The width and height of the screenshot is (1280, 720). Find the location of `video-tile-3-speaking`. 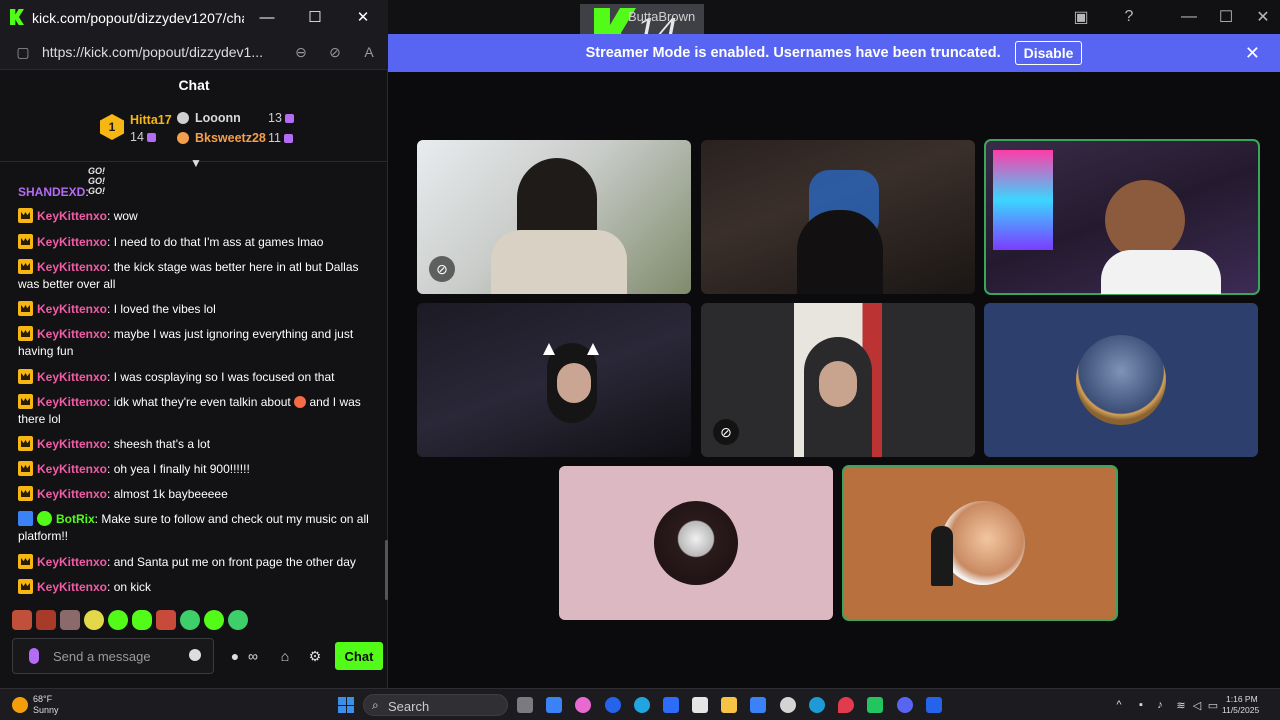

video-tile-3-speaking is located at coordinates (1122, 217).